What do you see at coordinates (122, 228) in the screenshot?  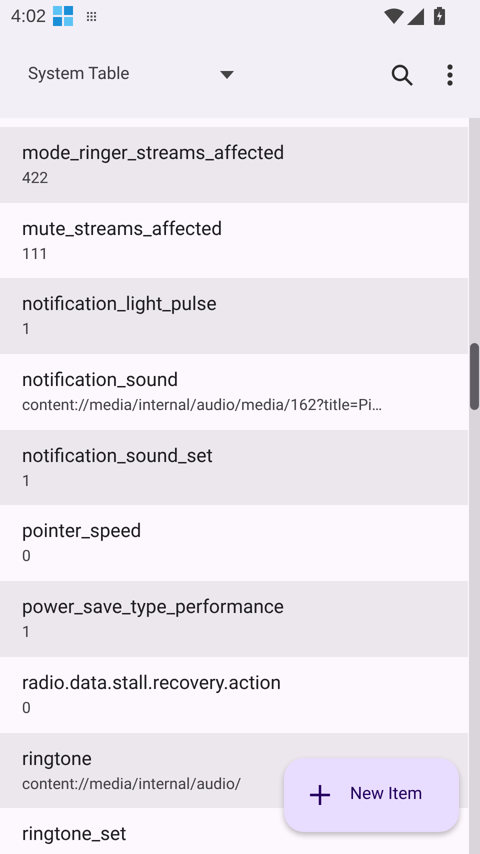 I see `setting-name: mute_streams_affected` at bounding box center [122, 228].